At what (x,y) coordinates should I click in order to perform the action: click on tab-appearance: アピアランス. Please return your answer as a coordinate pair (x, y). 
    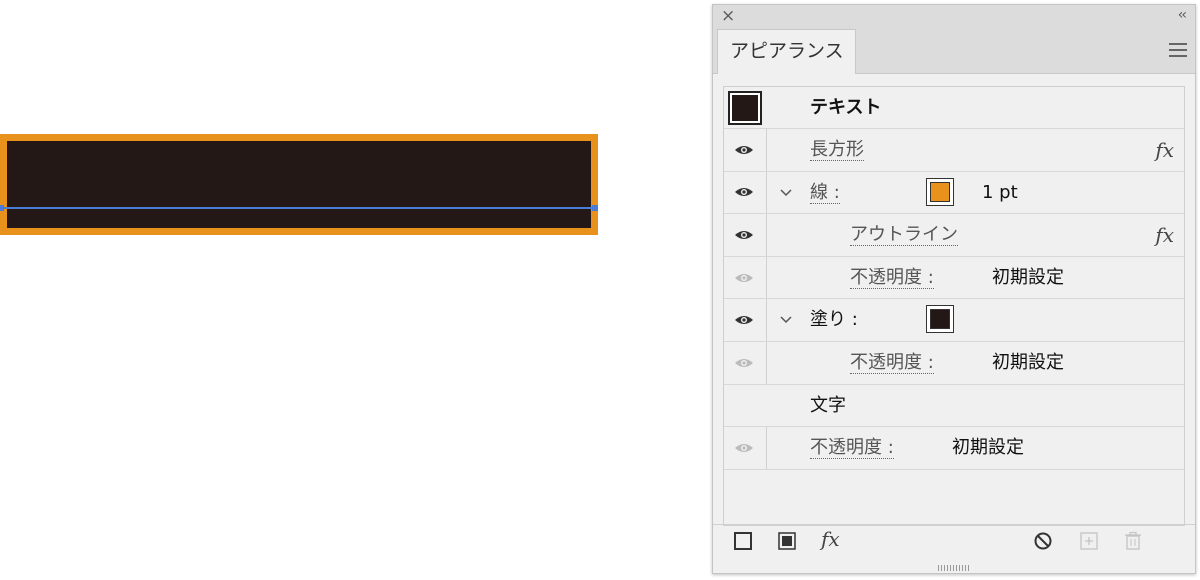
    Looking at the image, I should click on (786, 51).